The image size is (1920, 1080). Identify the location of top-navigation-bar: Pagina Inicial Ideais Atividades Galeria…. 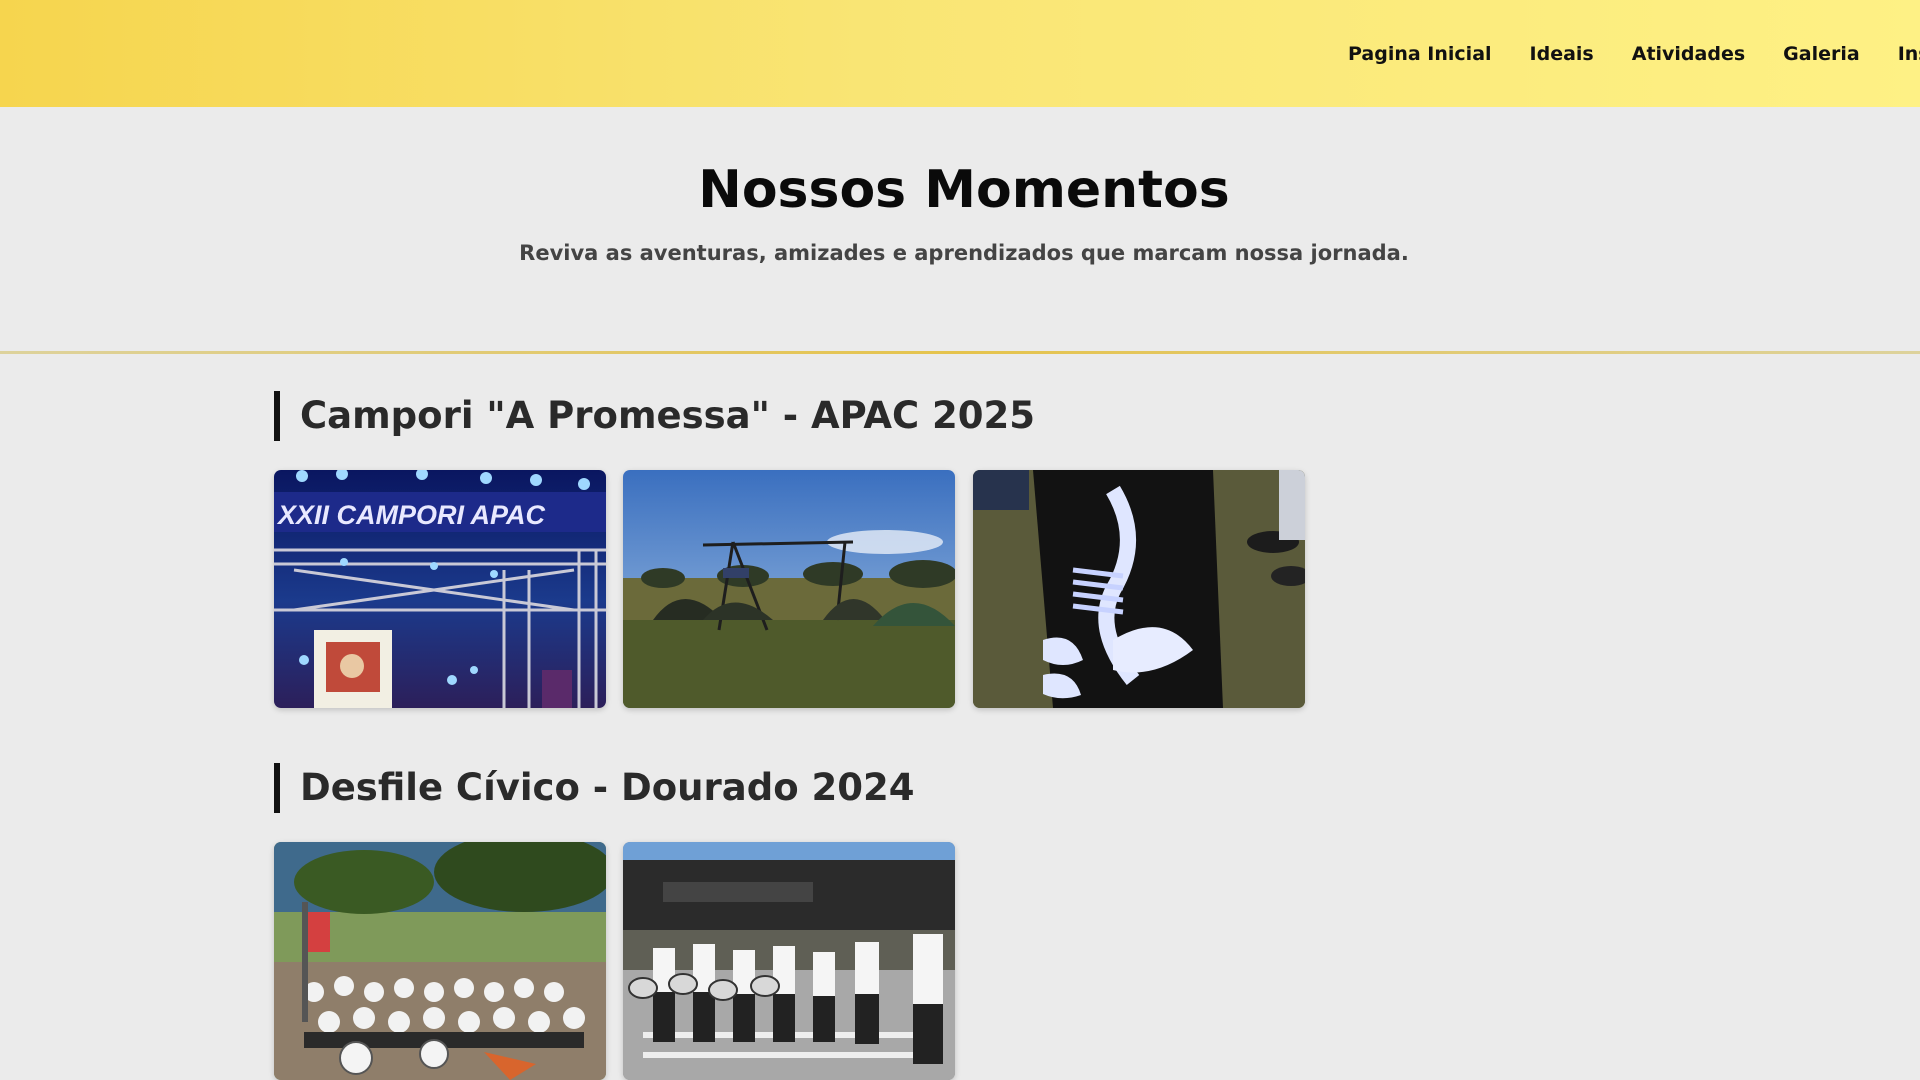
(960, 53).